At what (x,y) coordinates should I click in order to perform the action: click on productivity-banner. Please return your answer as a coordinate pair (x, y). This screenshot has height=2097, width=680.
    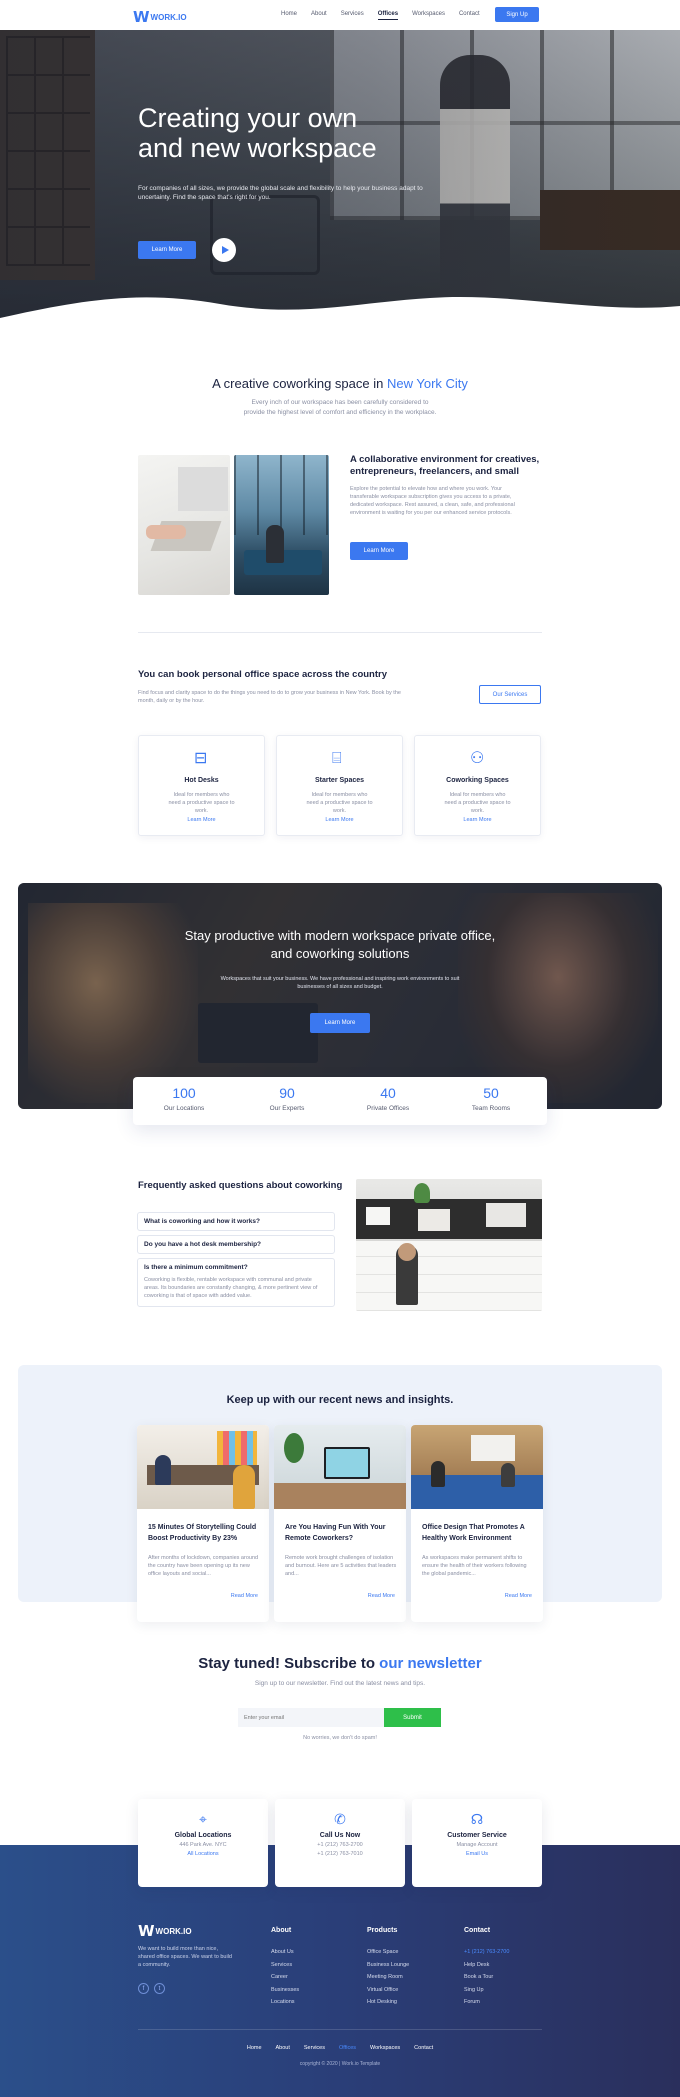
    Looking at the image, I should click on (340, 996).